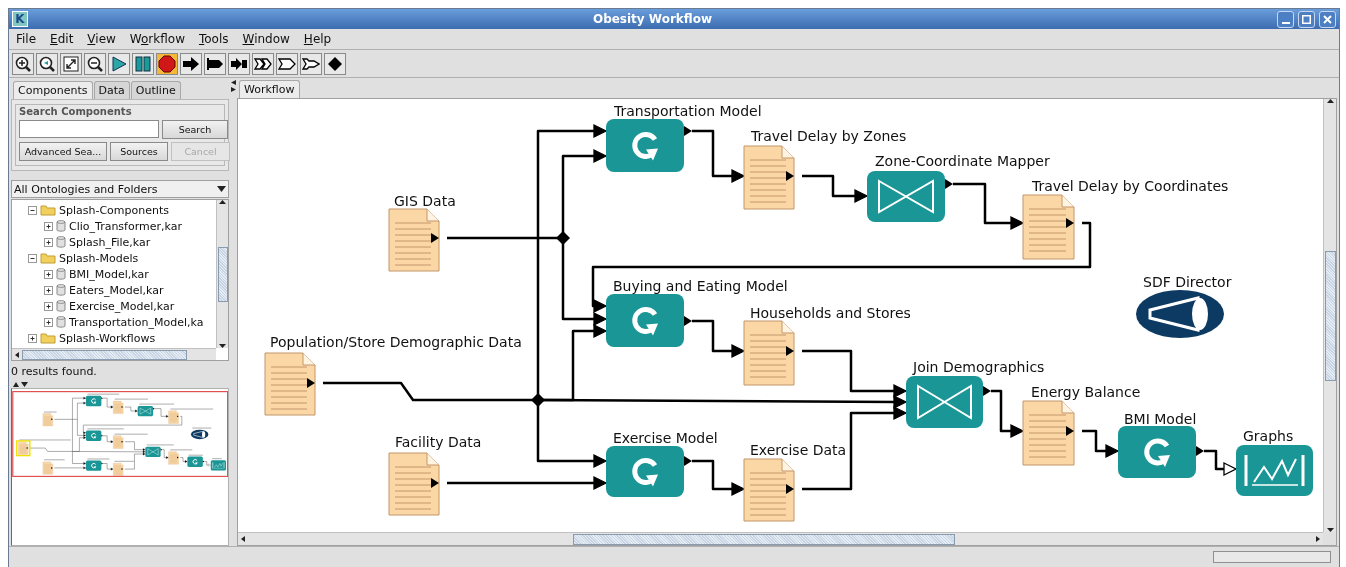  Describe the element at coordinates (120, 189) in the screenshot. I see `library-dropdown: All Ontologies and Folders` at that location.